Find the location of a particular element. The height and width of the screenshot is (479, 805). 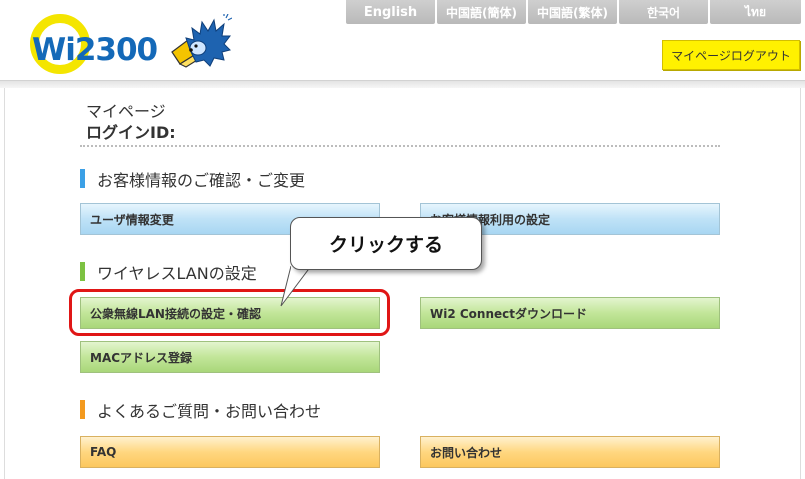

section-faq-contact: よくあるご質問・お問い合わせ is located at coordinates (201, 410).